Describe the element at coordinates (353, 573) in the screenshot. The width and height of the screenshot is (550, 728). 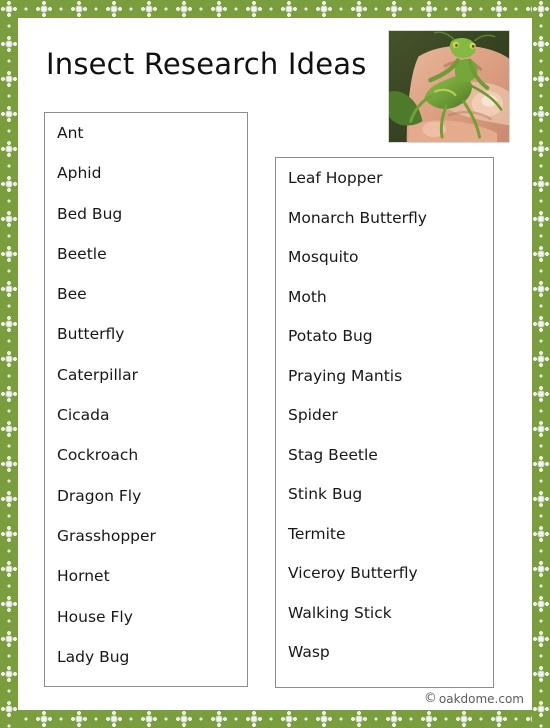
I see `list-item: Viceroy Butterfly` at that location.